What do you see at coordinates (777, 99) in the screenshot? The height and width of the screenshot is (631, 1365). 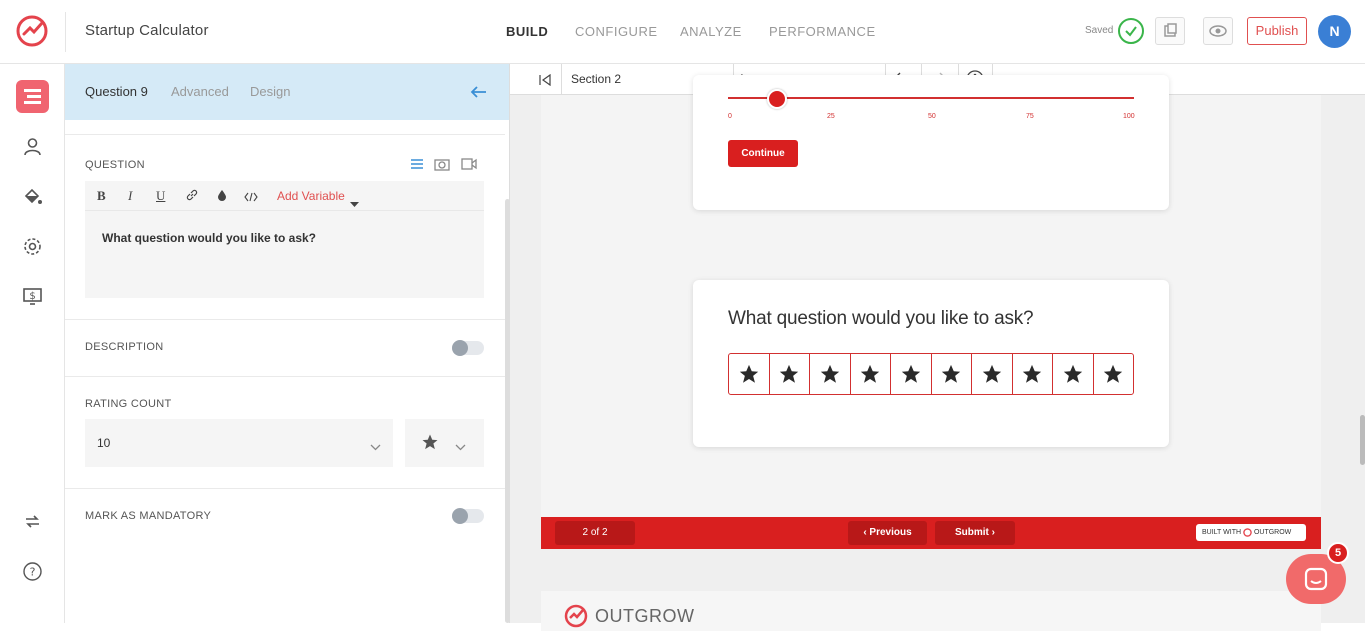 I see `slider-handle` at bounding box center [777, 99].